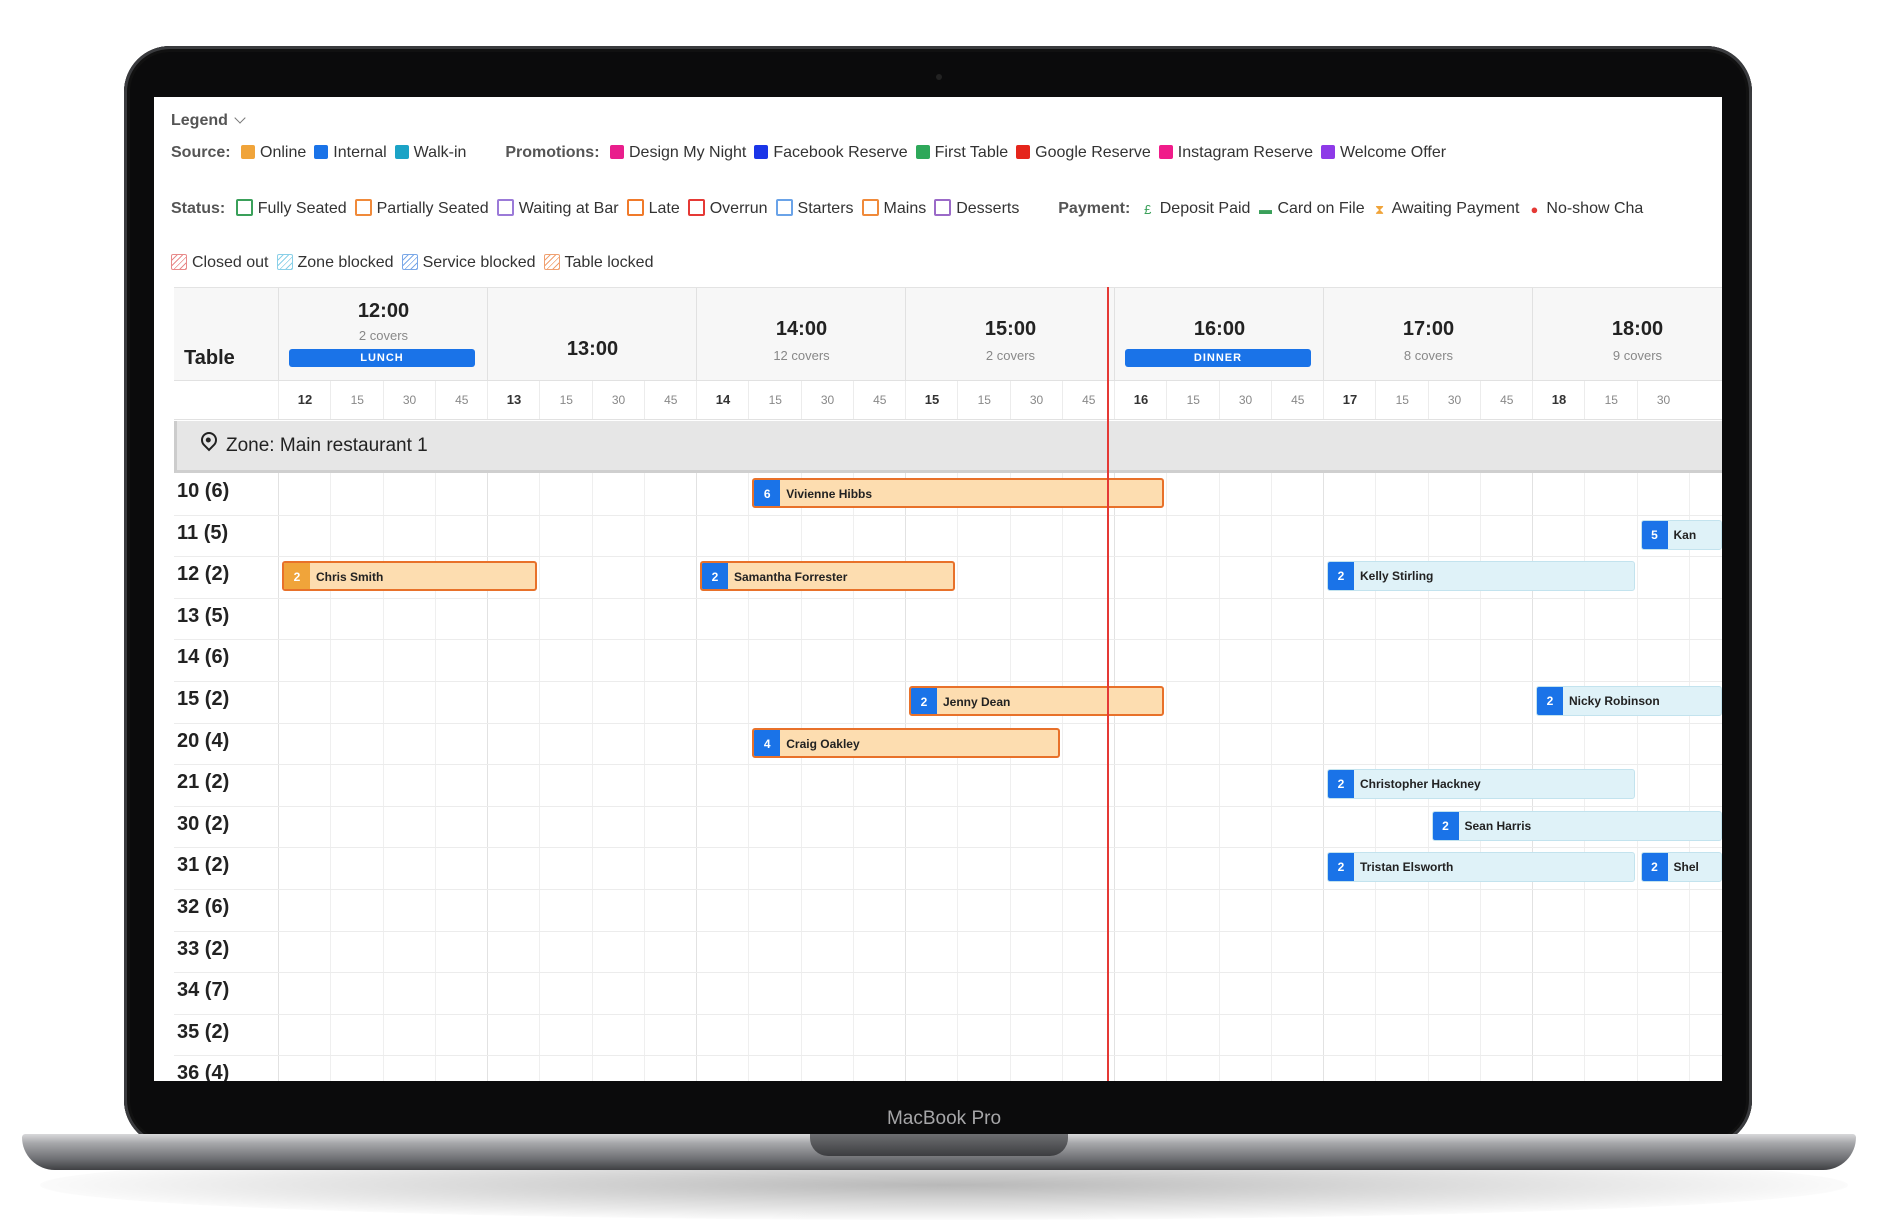  Describe the element at coordinates (1407, 867) in the screenshot. I see `booking-name: Tristan Elsworth` at that location.